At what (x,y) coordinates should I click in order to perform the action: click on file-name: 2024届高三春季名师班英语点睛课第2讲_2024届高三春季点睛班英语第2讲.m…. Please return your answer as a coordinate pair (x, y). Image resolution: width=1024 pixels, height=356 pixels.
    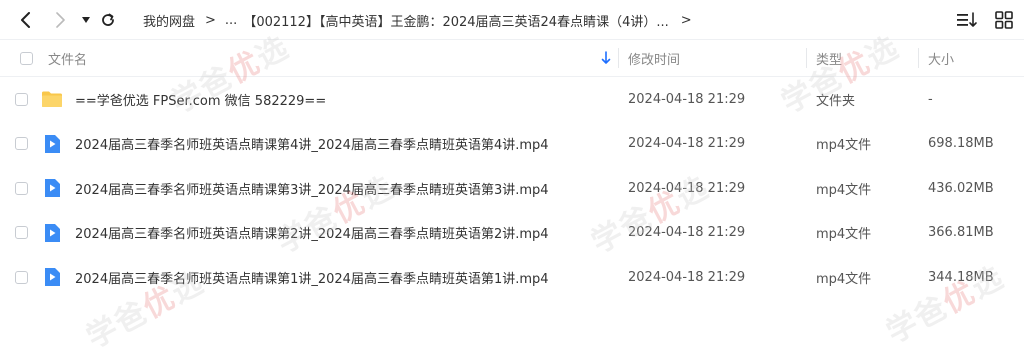
    Looking at the image, I should click on (312, 233).